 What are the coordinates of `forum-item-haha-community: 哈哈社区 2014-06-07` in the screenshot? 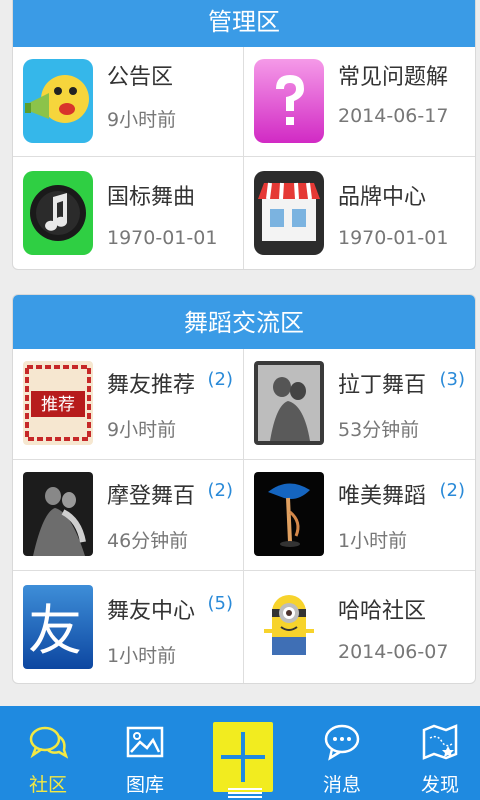 It's located at (359, 627).